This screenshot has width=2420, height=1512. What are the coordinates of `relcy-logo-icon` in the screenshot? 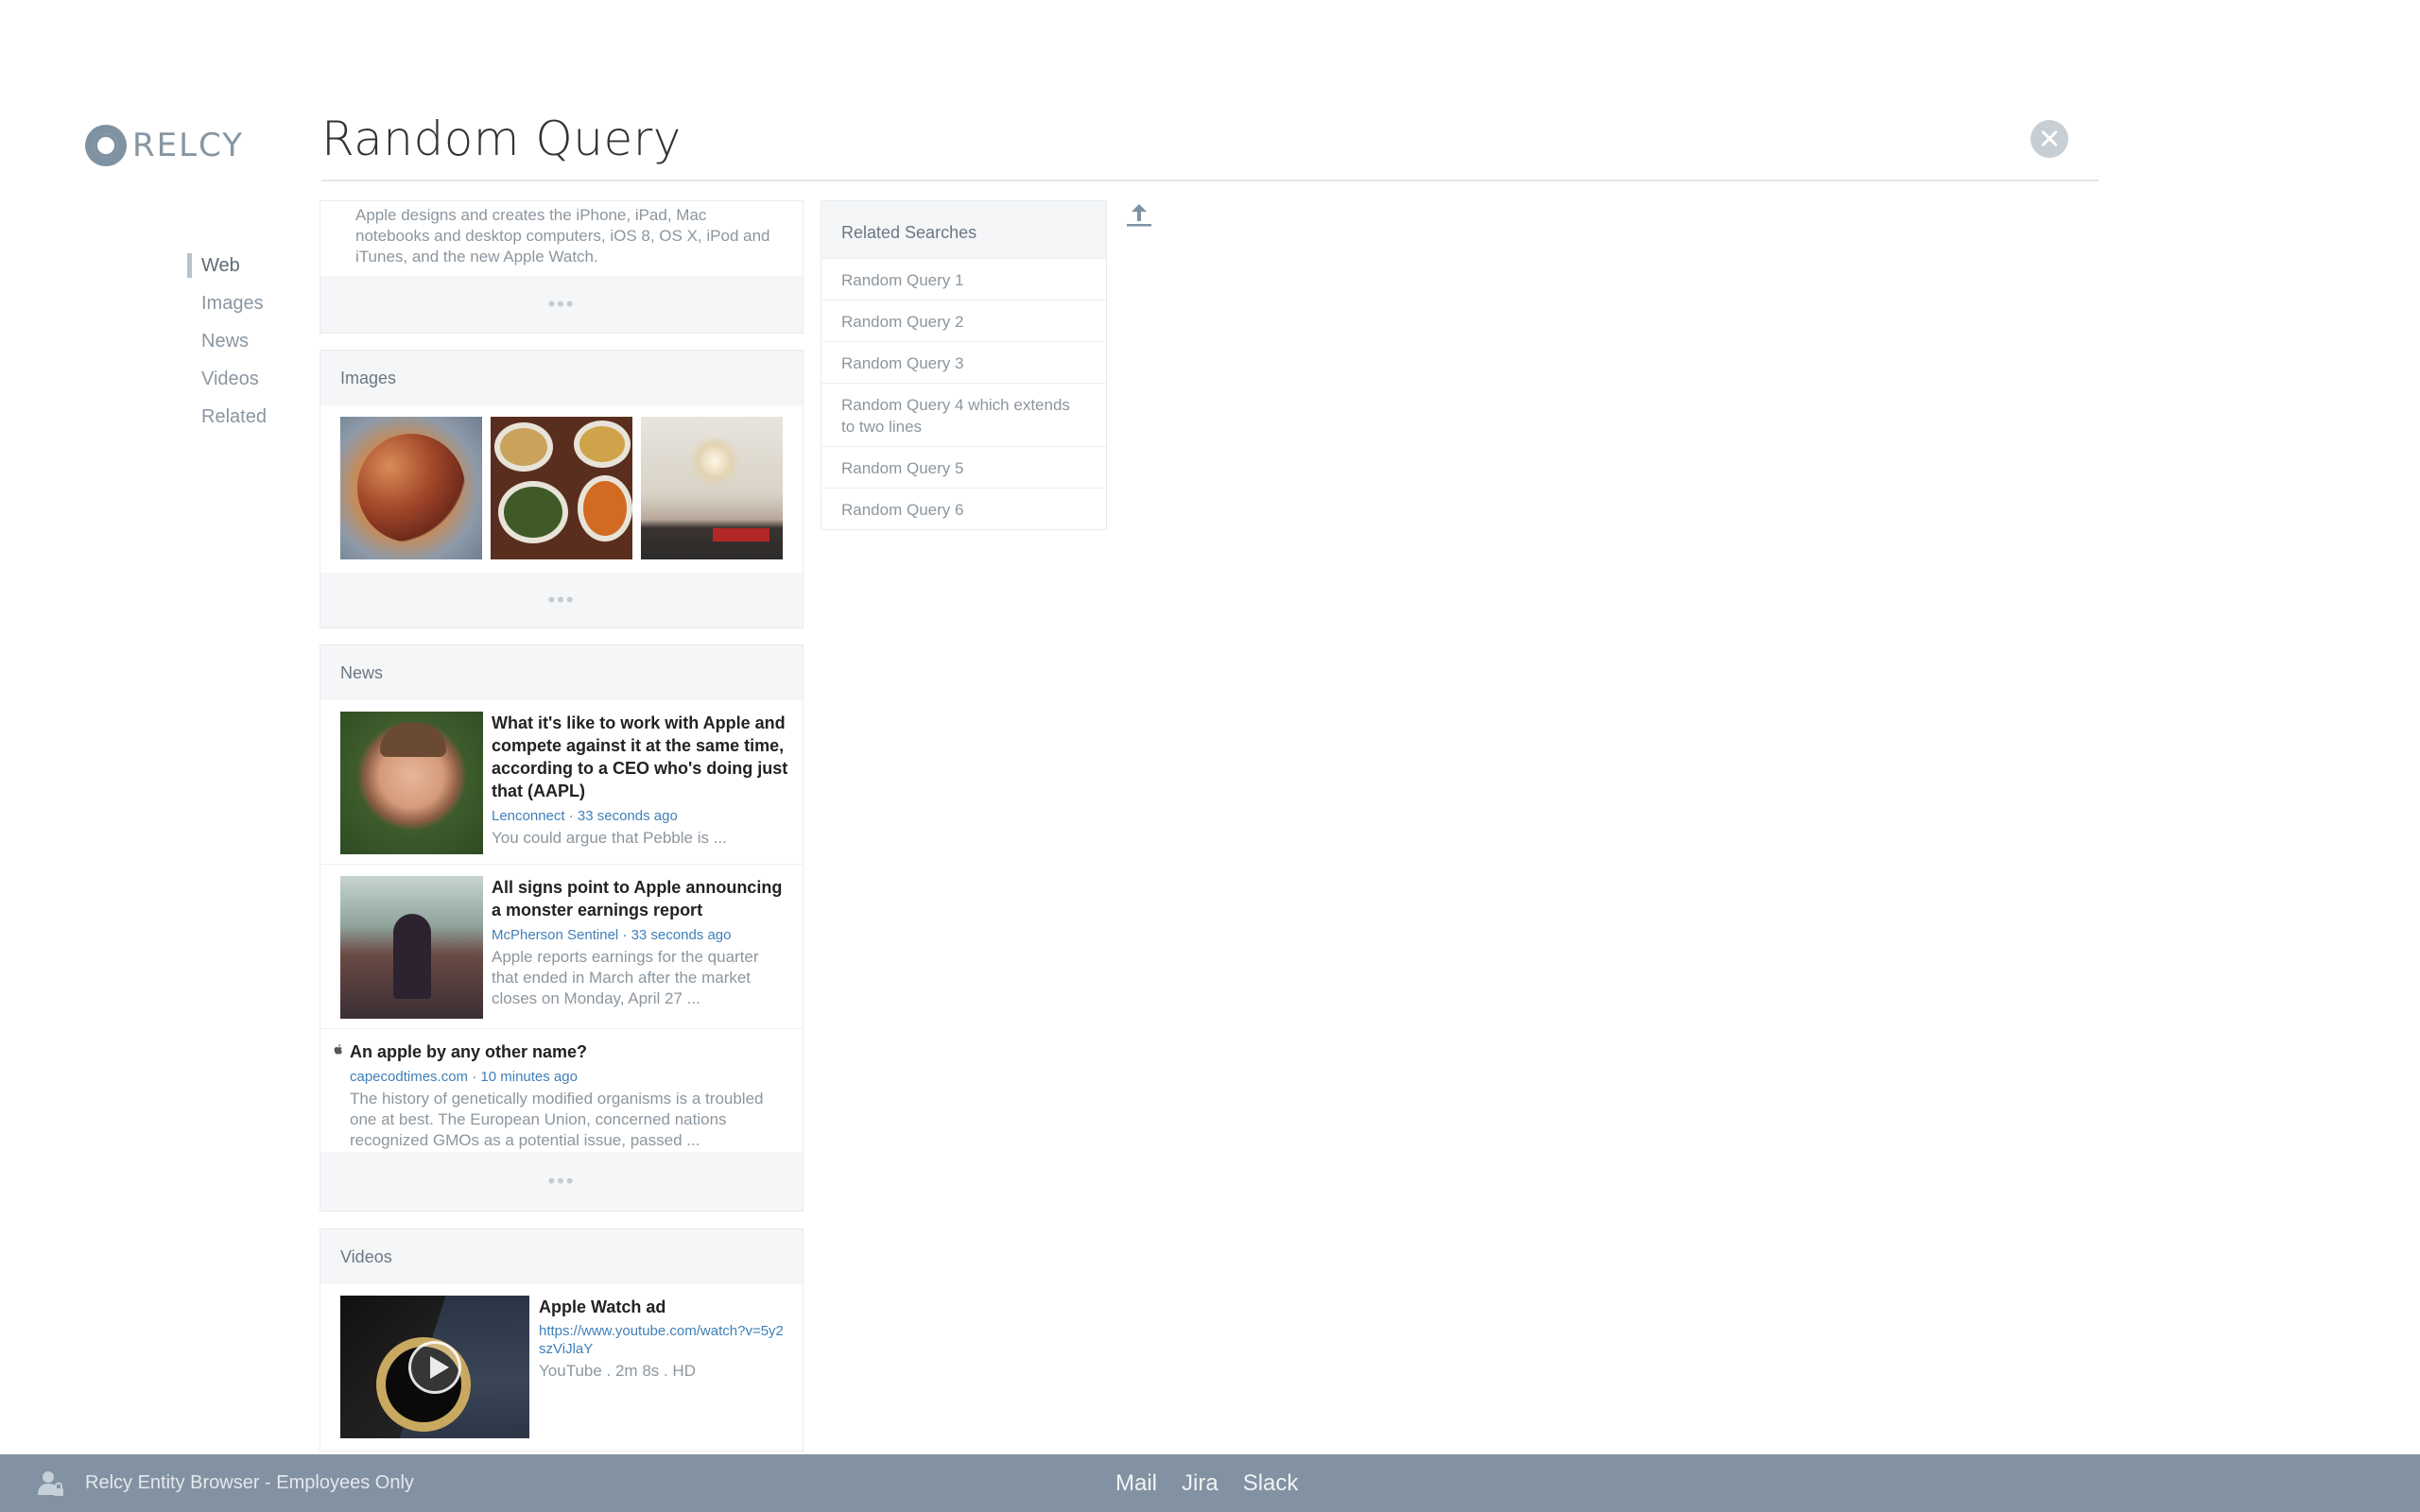 It's located at (106, 145).